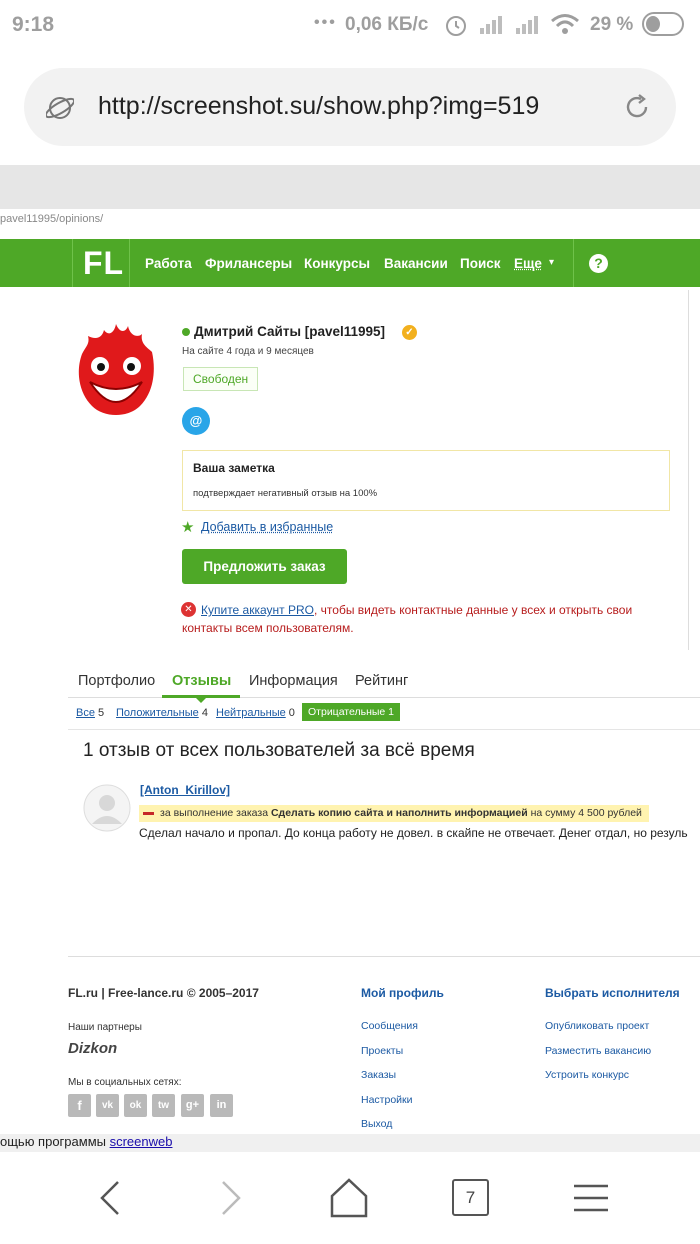 The image size is (700, 1244). I want to click on footer-link-contest: Устроить конкурс, so click(587, 1075).